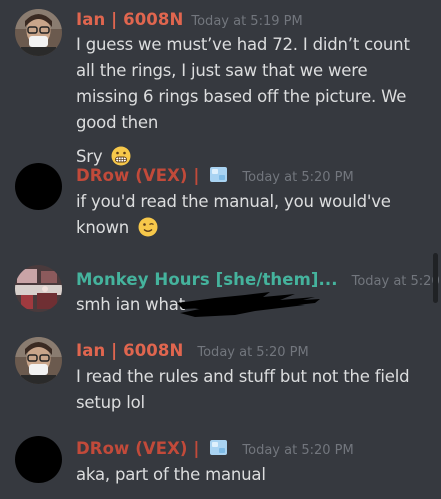  I want to click on redaction-scribble, so click(248, 304).